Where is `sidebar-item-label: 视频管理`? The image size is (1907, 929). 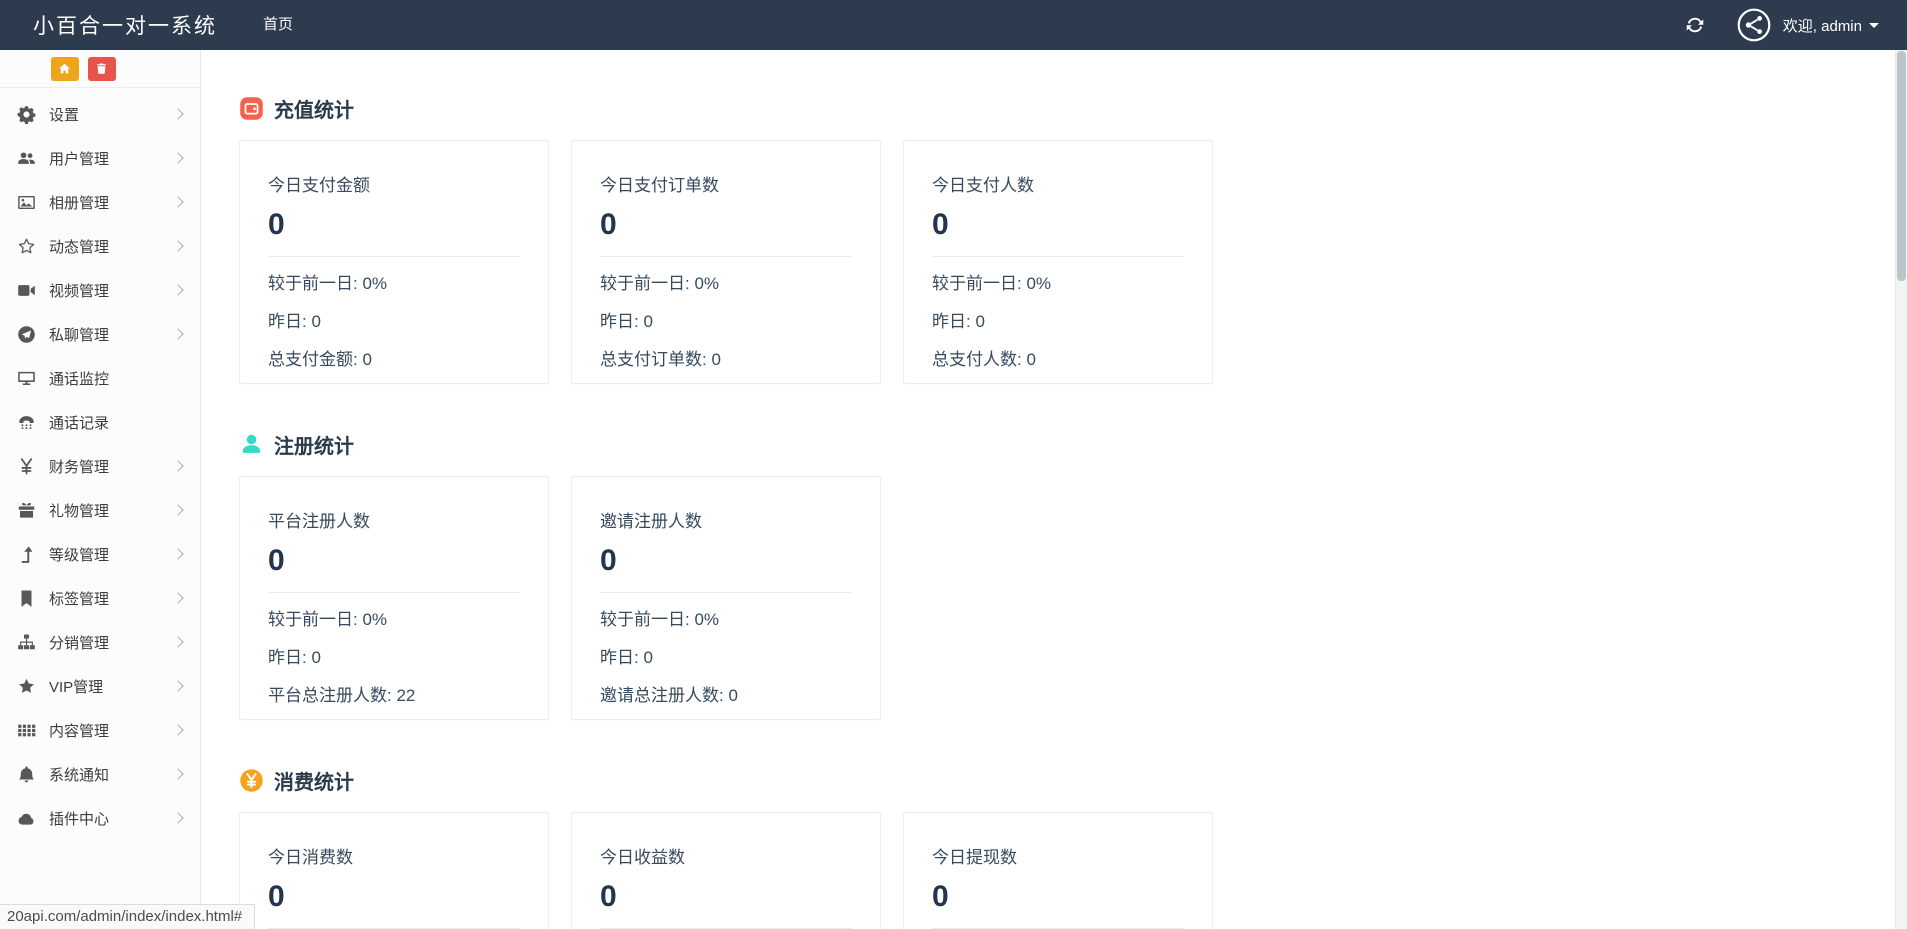 sidebar-item-label: 视频管理 is located at coordinates (79, 291).